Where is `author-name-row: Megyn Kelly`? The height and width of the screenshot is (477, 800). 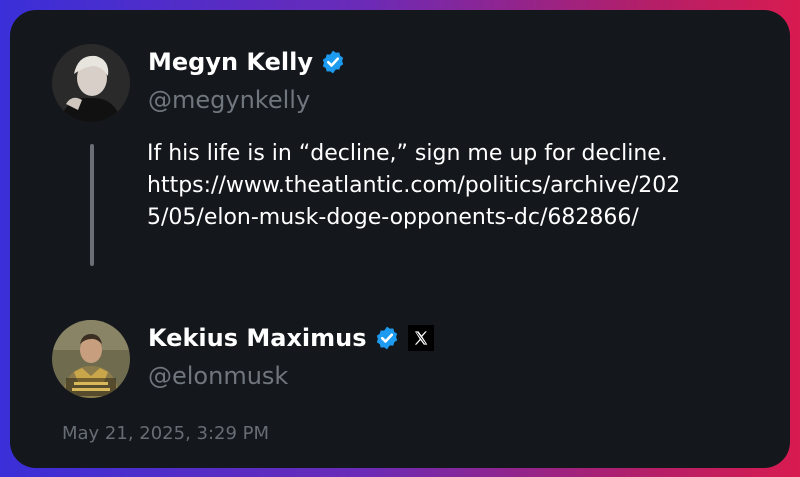 author-name-row: Megyn Kelly is located at coordinates (247, 62).